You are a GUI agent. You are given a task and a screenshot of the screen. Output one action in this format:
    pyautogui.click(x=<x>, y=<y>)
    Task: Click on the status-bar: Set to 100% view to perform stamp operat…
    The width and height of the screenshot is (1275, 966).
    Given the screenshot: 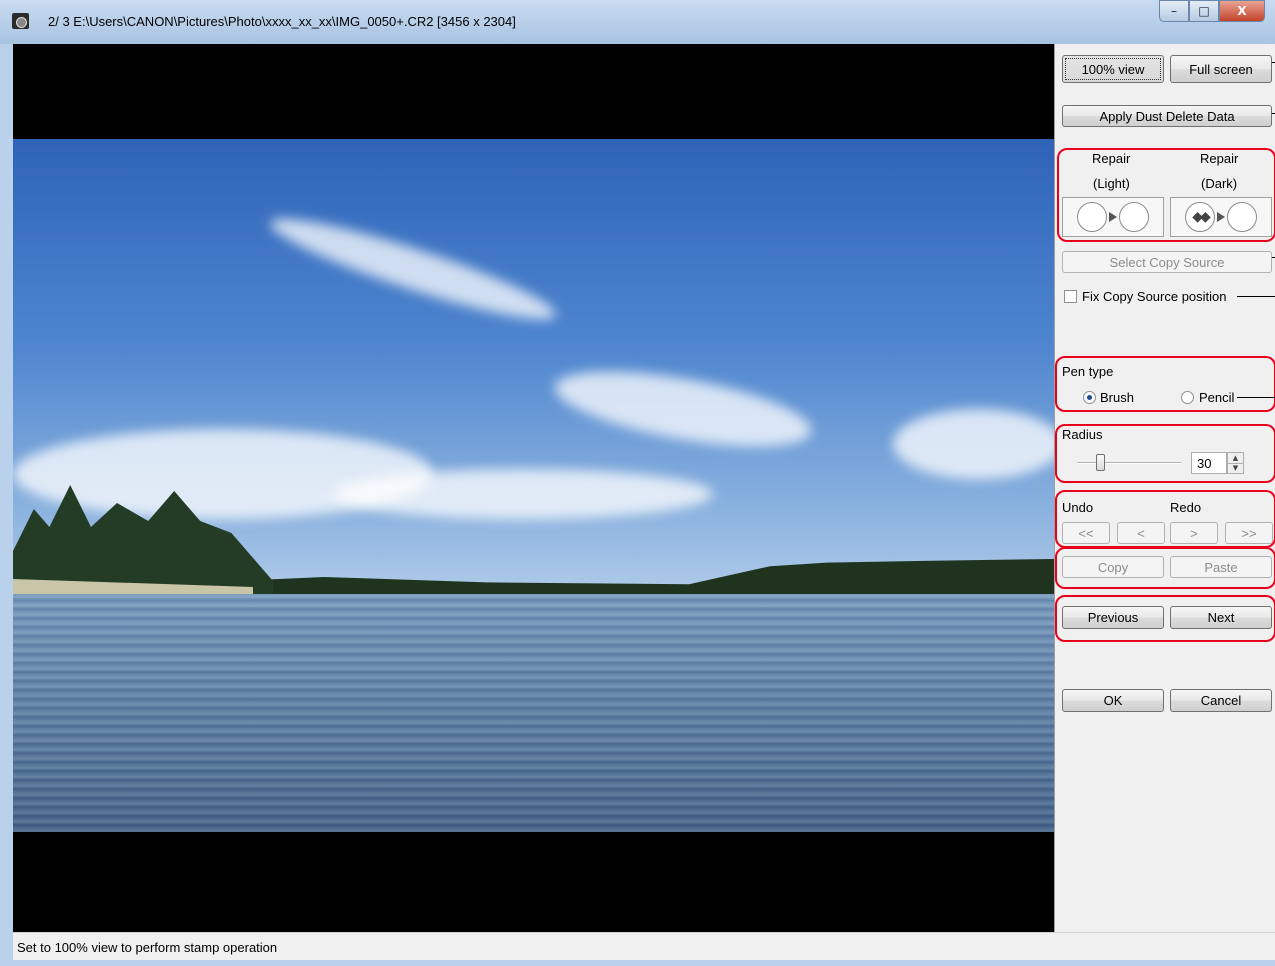 What is the action you would take?
    pyautogui.click(x=644, y=946)
    